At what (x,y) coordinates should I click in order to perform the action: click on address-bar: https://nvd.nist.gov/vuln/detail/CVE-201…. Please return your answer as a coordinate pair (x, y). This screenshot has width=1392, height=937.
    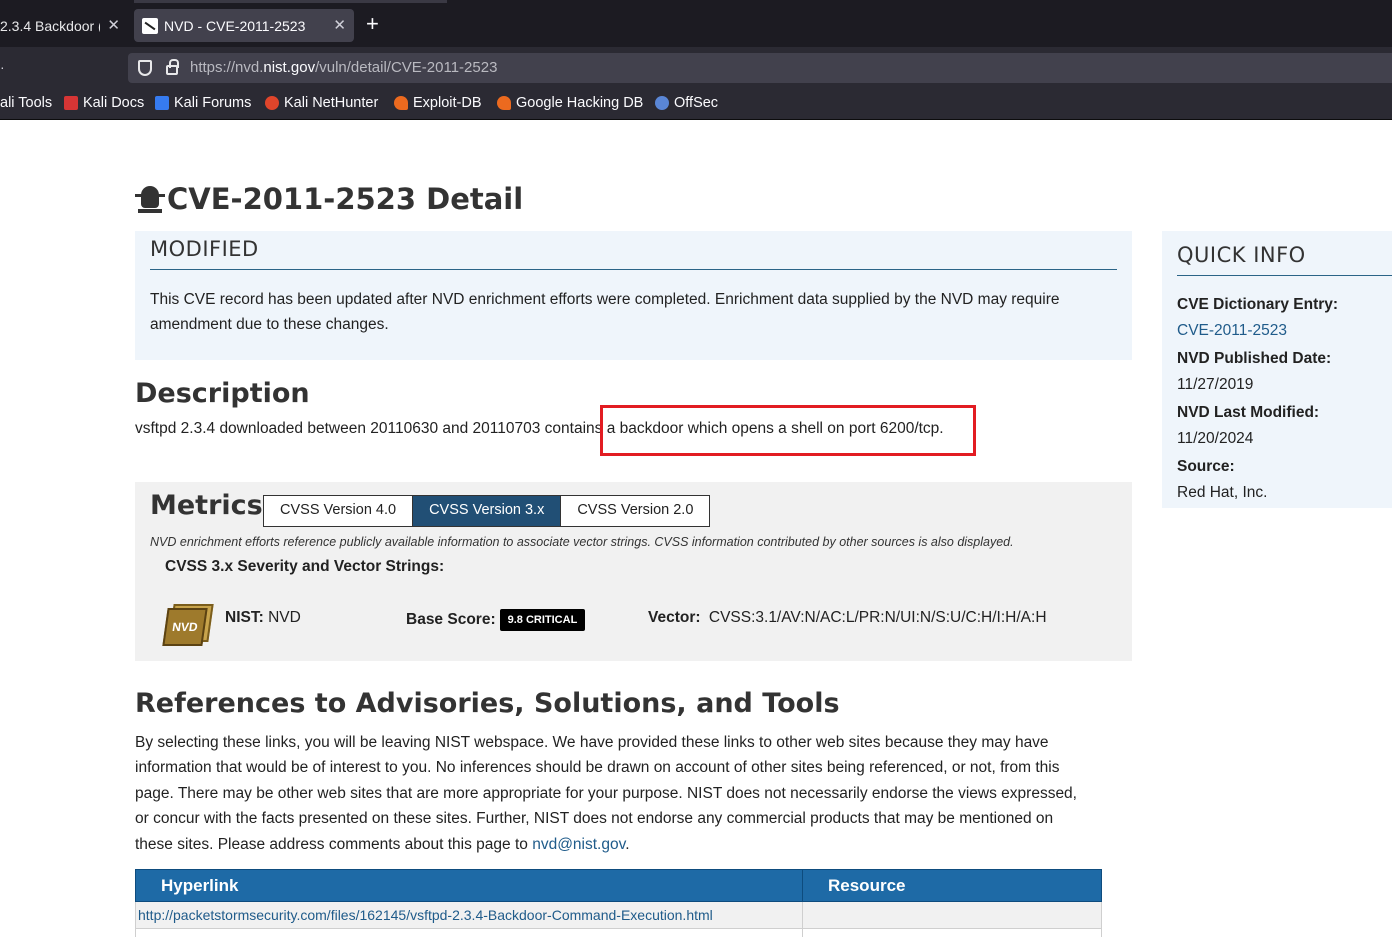
    Looking at the image, I should click on (760, 68).